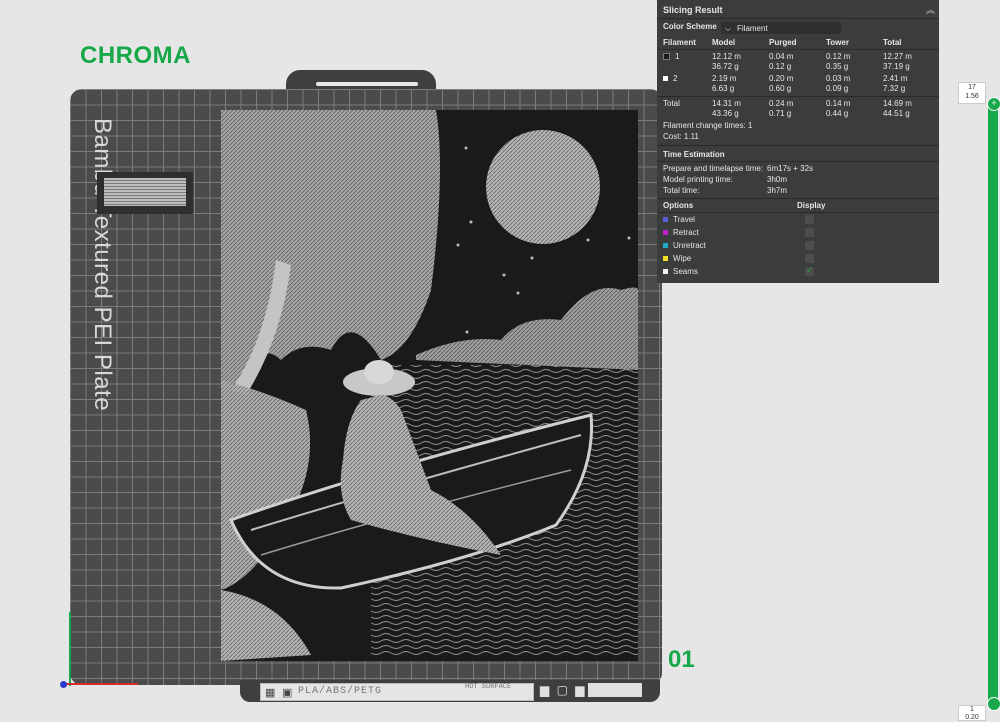  Describe the element at coordinates (693, 10) in the screenshot. I see `panel-title: Slicing Result` at that location.